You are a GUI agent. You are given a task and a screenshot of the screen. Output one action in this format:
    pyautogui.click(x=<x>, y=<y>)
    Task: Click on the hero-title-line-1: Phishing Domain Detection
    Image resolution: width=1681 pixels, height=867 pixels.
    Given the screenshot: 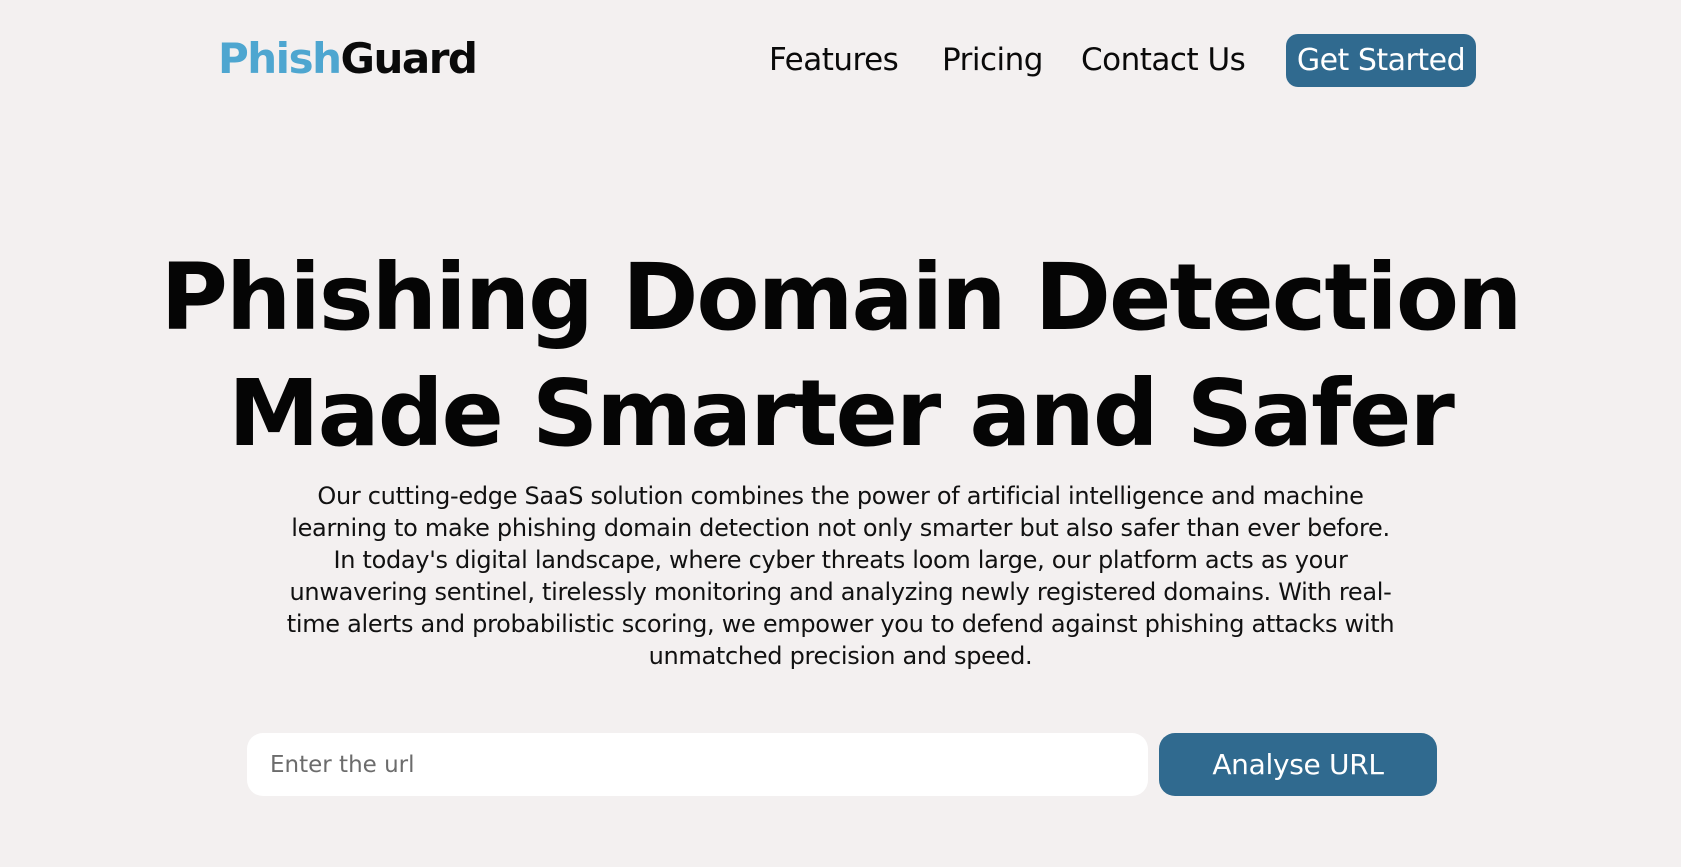 What is the action you would take?
    pyautogui.click(x=841, y=297)
    